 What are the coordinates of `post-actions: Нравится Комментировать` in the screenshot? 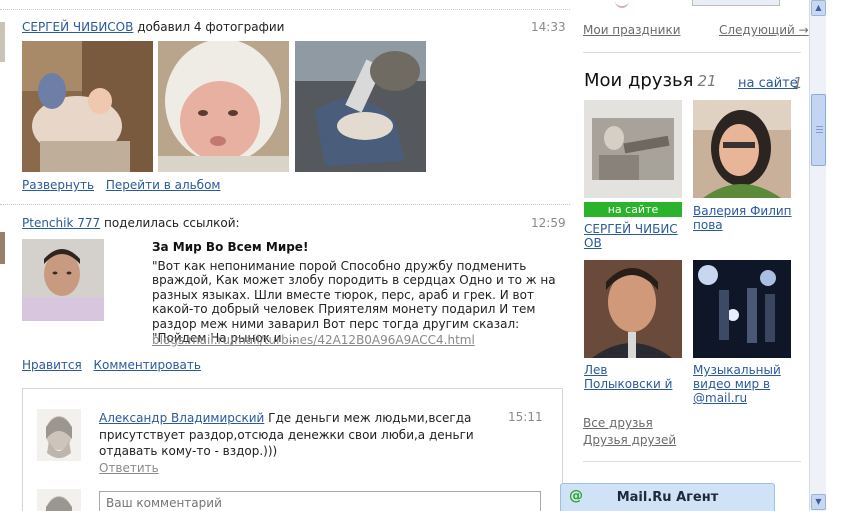 It's located at (115, 365).